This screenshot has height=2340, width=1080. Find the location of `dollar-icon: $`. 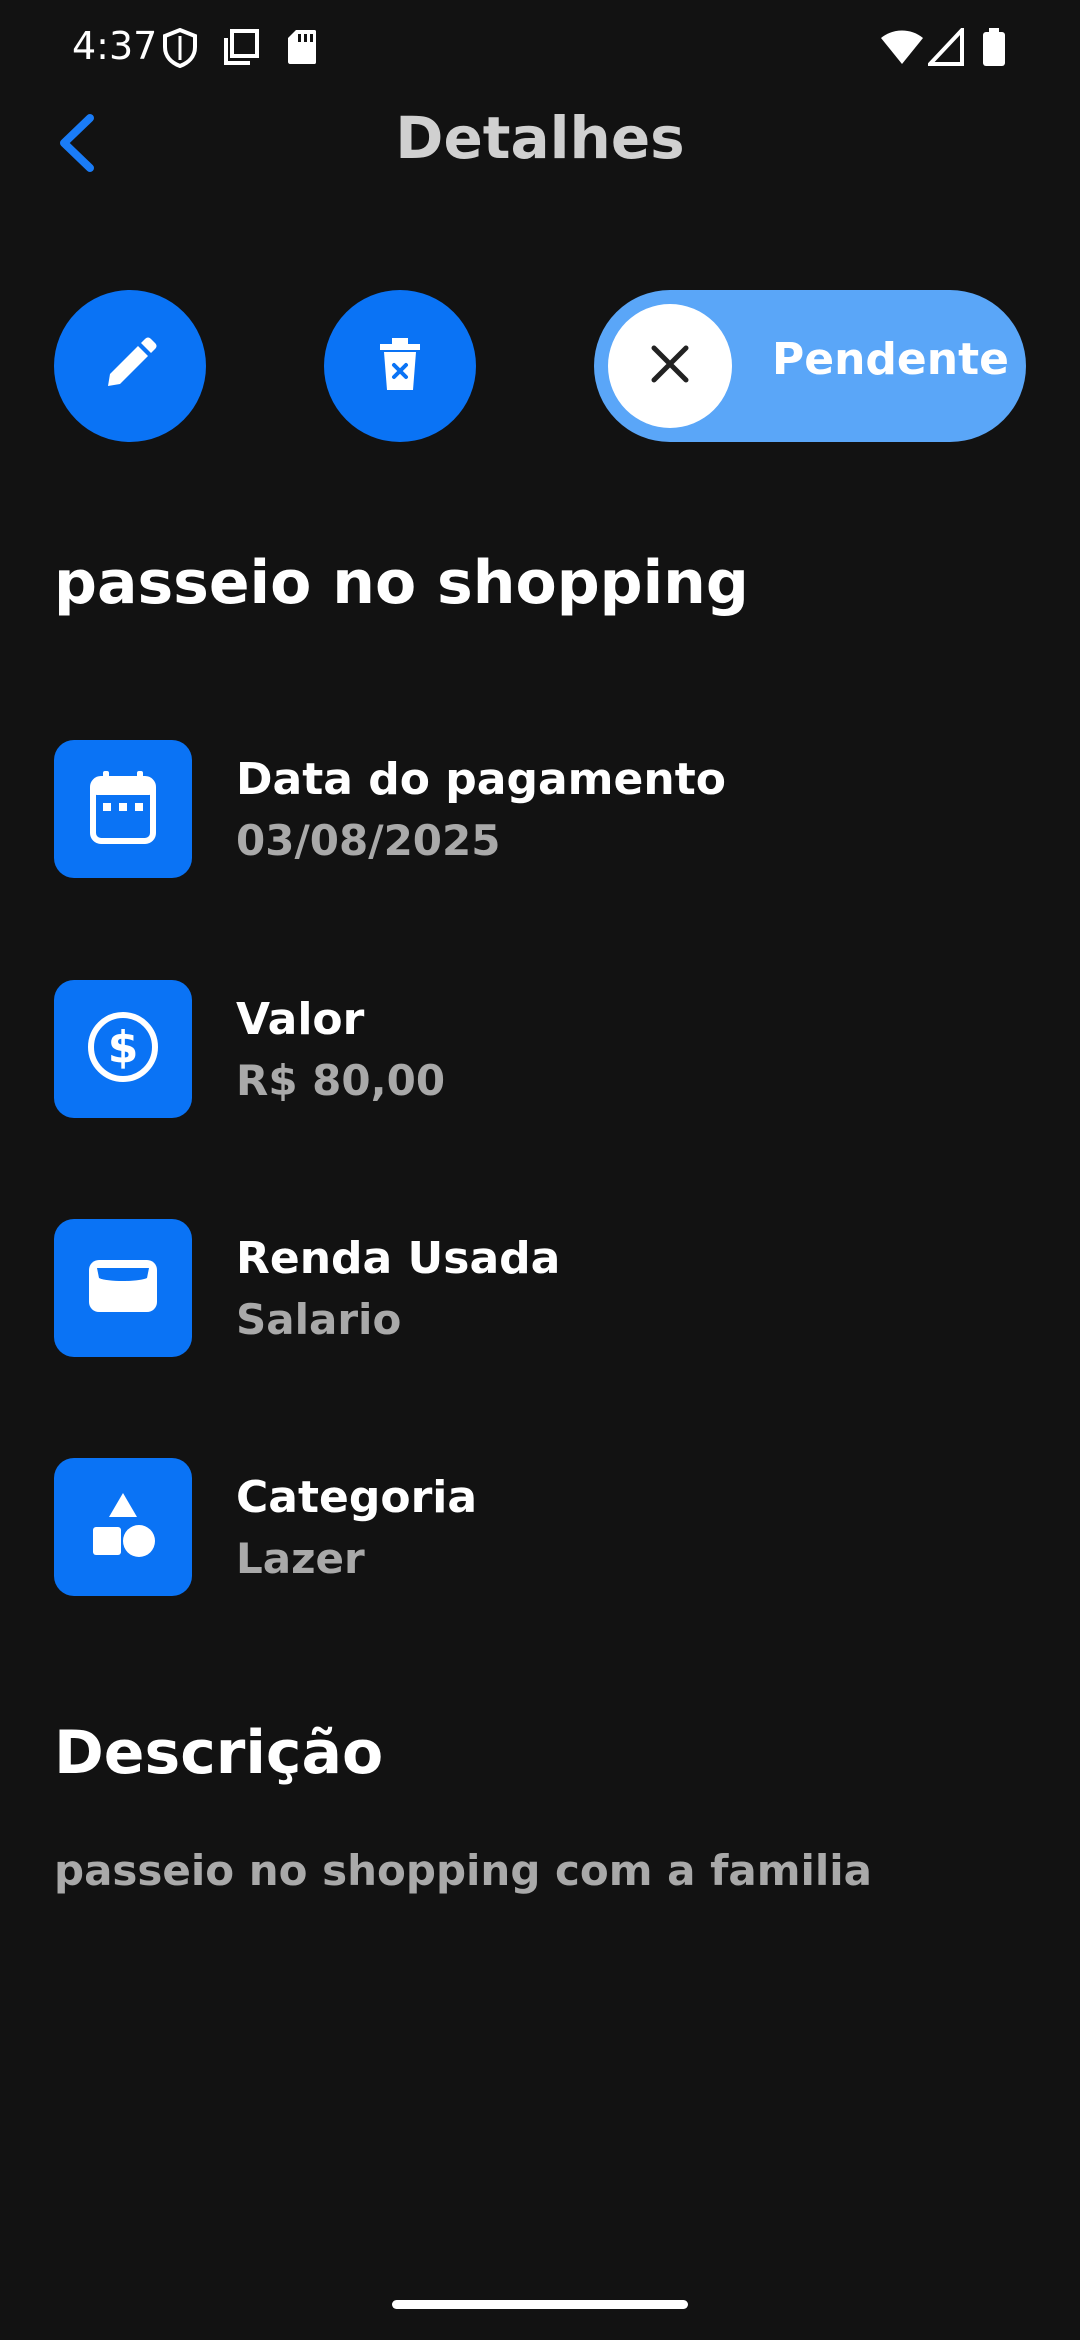

dollar-icon: $ is located at coordinates (123, 1049).